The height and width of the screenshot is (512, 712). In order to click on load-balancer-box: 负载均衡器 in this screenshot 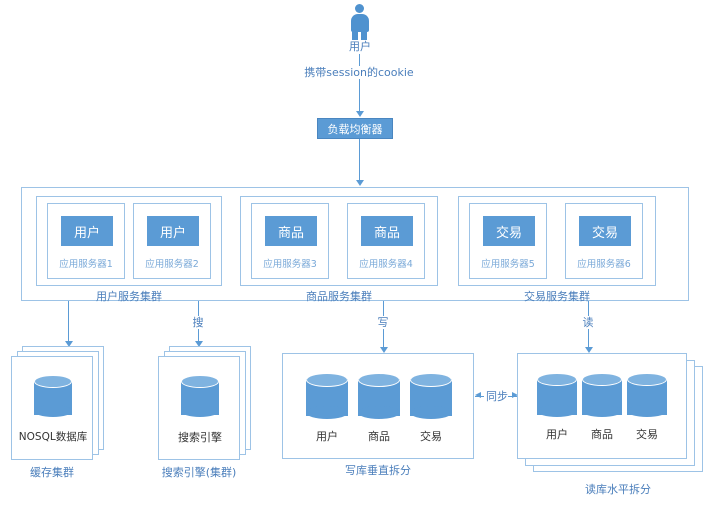, I will do `click(355, 128)`.